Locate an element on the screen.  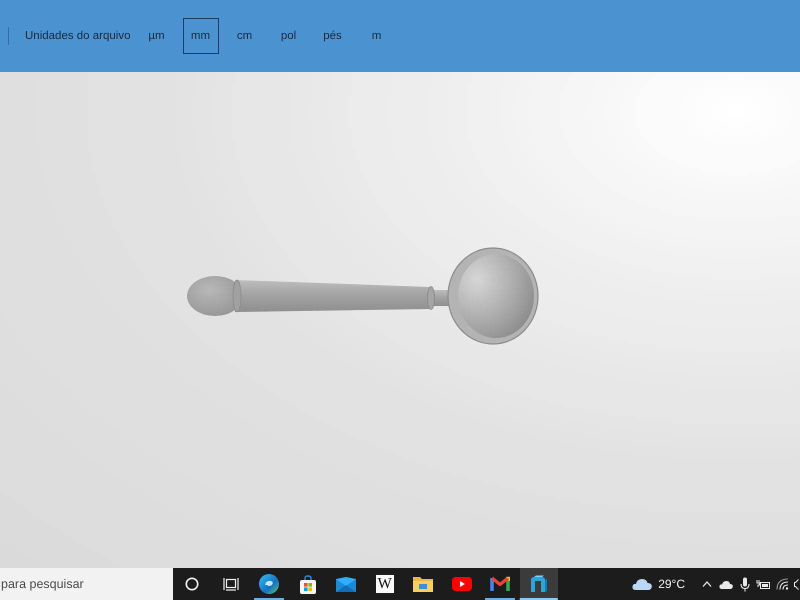
folder-icon is located at coordinates (423, 584).